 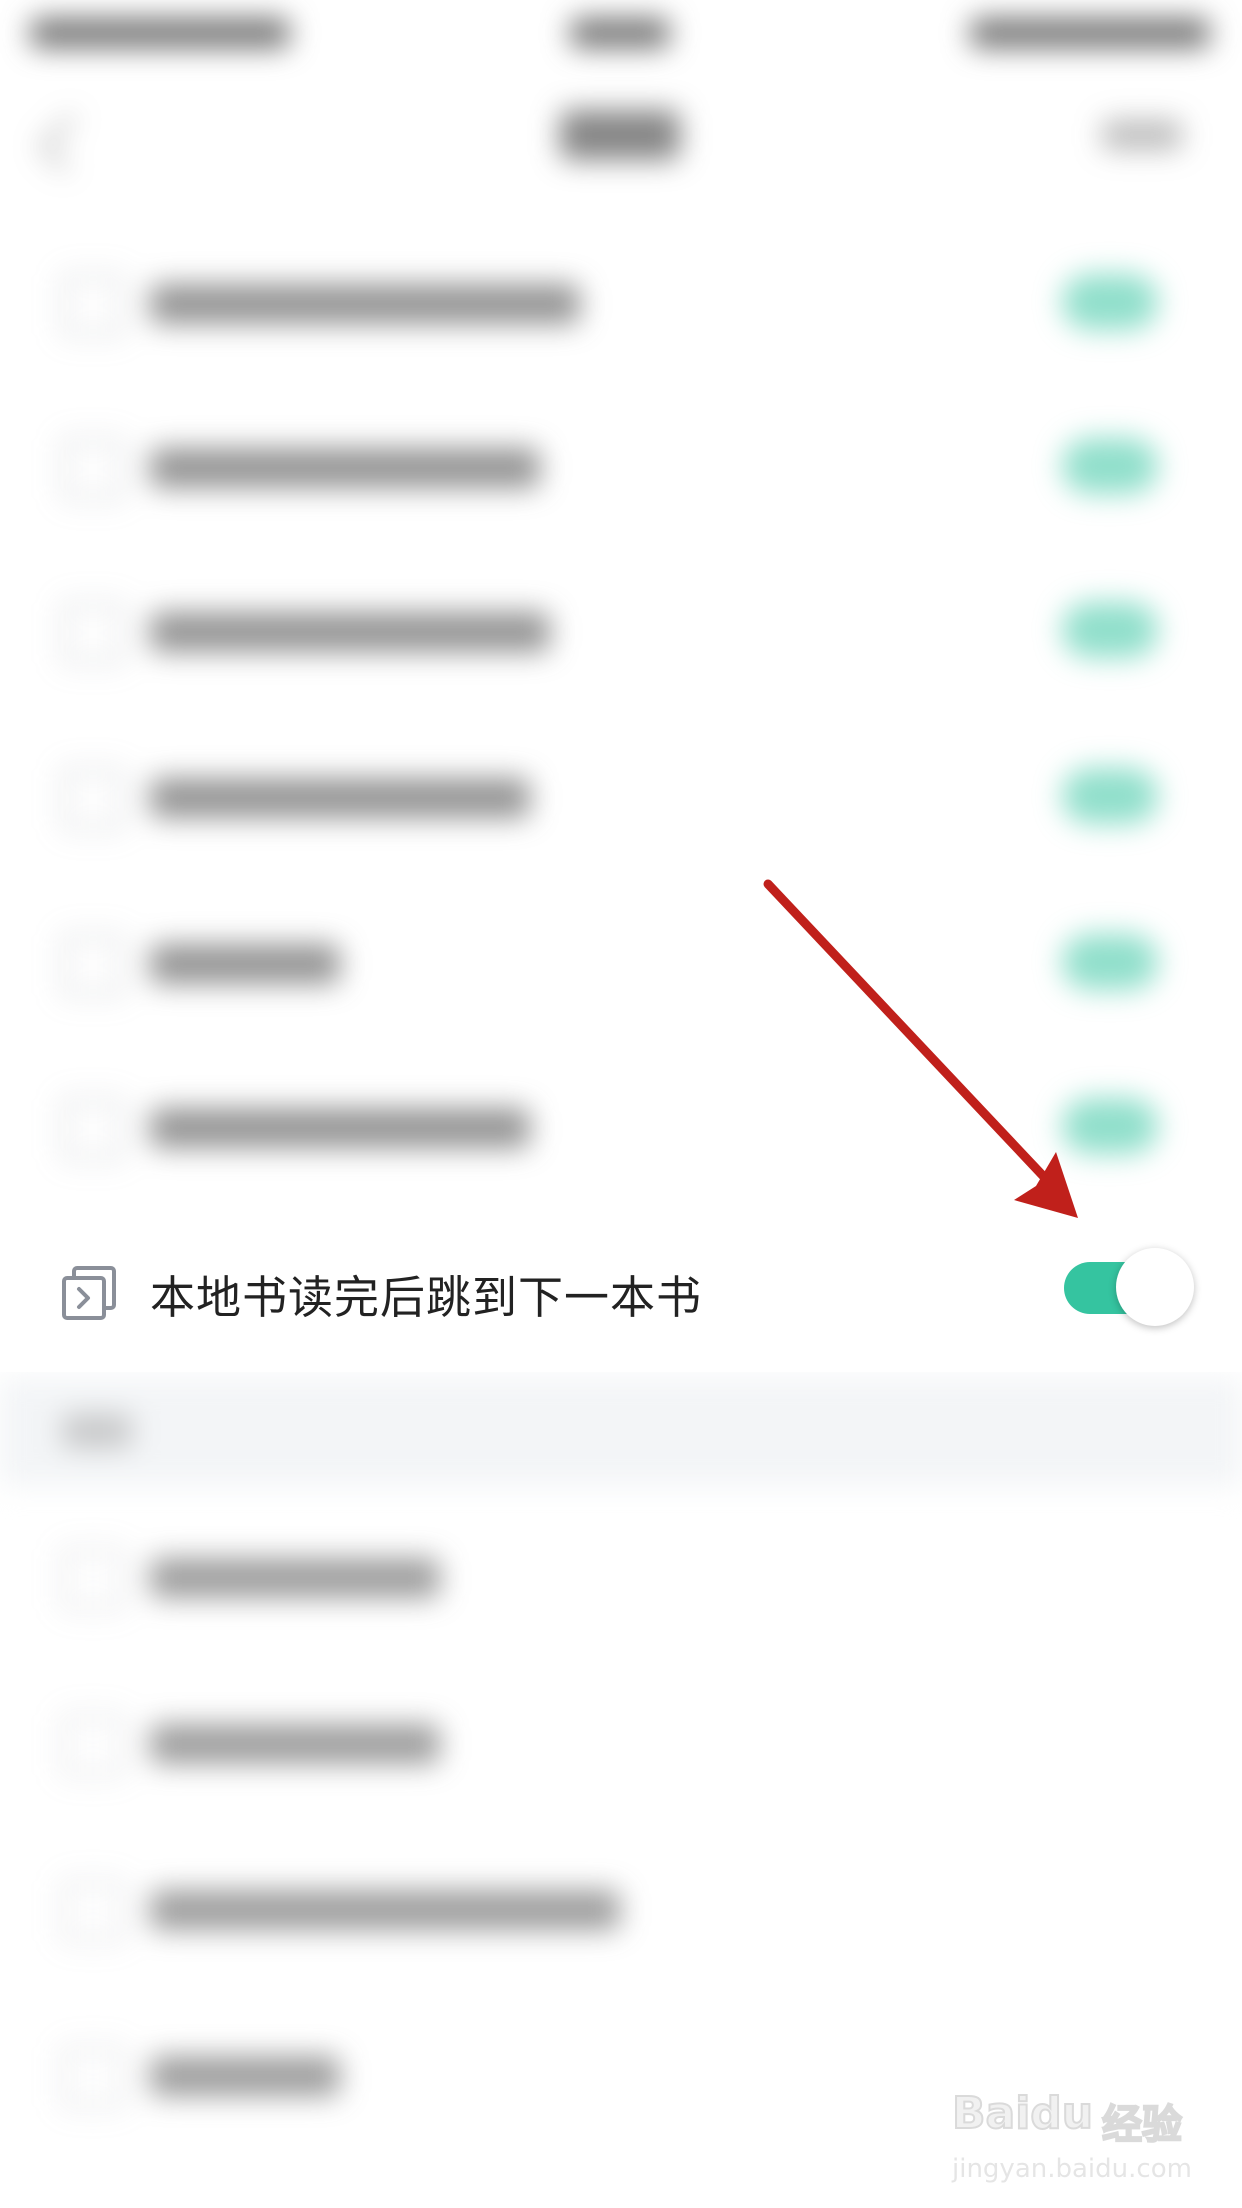 I want to click on status-bar, so click(x=621, y=40).